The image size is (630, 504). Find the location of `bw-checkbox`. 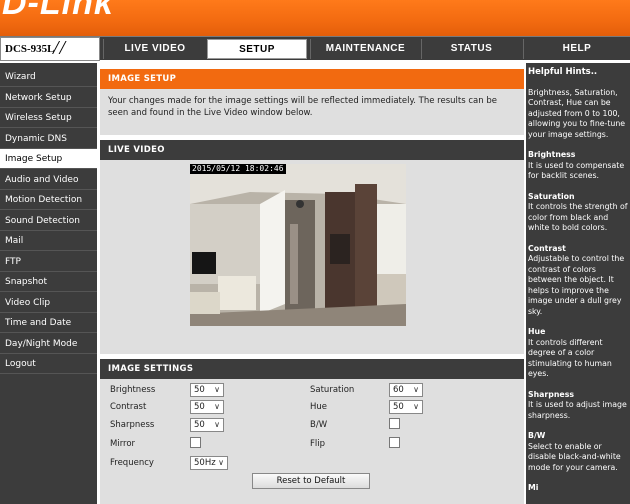

bw-checkbox is located at coordinates (394, 423).